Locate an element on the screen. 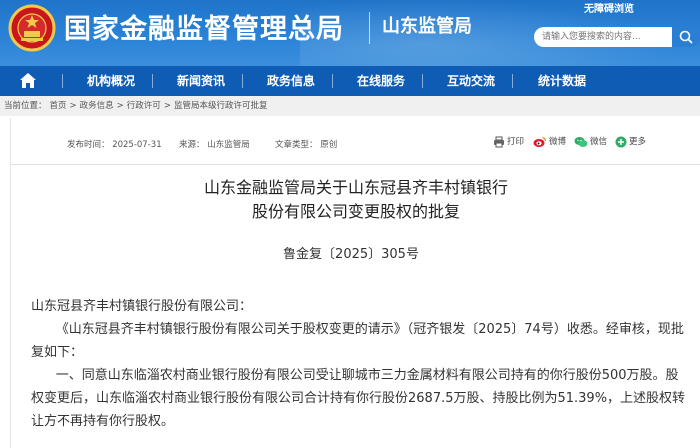  print-button: 打印 is located at coordinates (508, 141).